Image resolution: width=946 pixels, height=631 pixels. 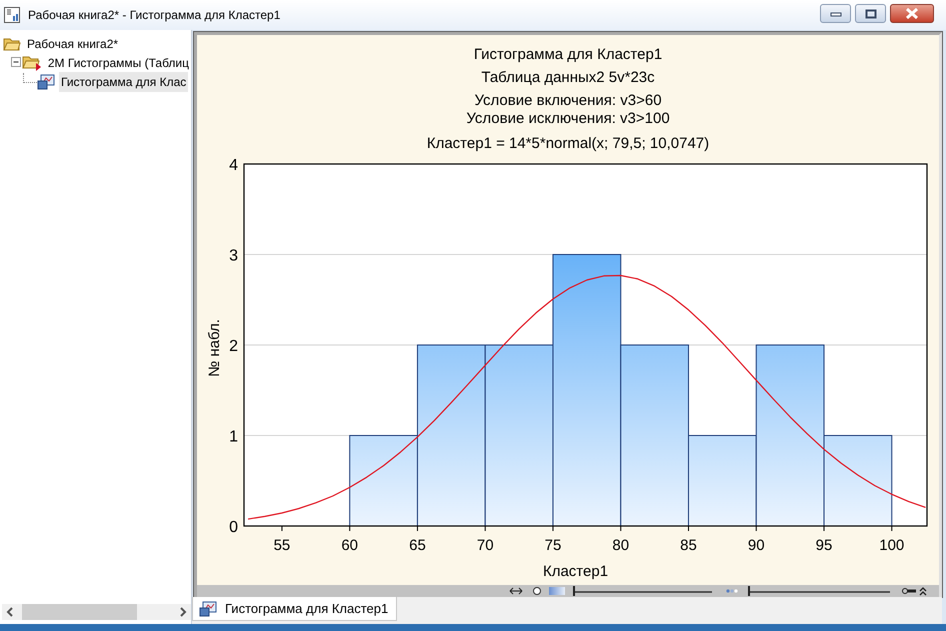 I want to click on close-icon, so click(x=912, y=13).